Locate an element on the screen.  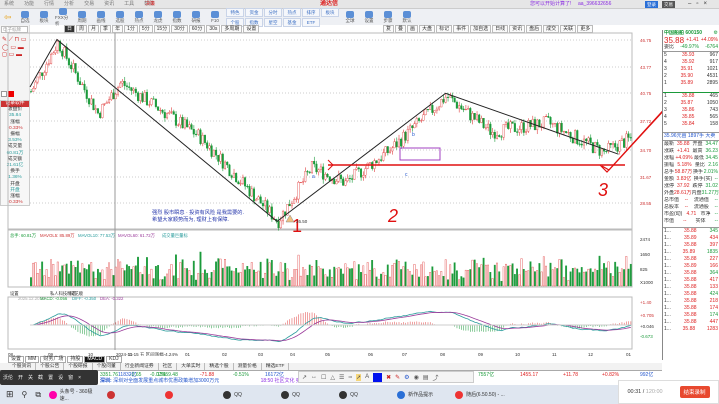
indicator-tab: 同花顺 is located at coordinates (77, 293).